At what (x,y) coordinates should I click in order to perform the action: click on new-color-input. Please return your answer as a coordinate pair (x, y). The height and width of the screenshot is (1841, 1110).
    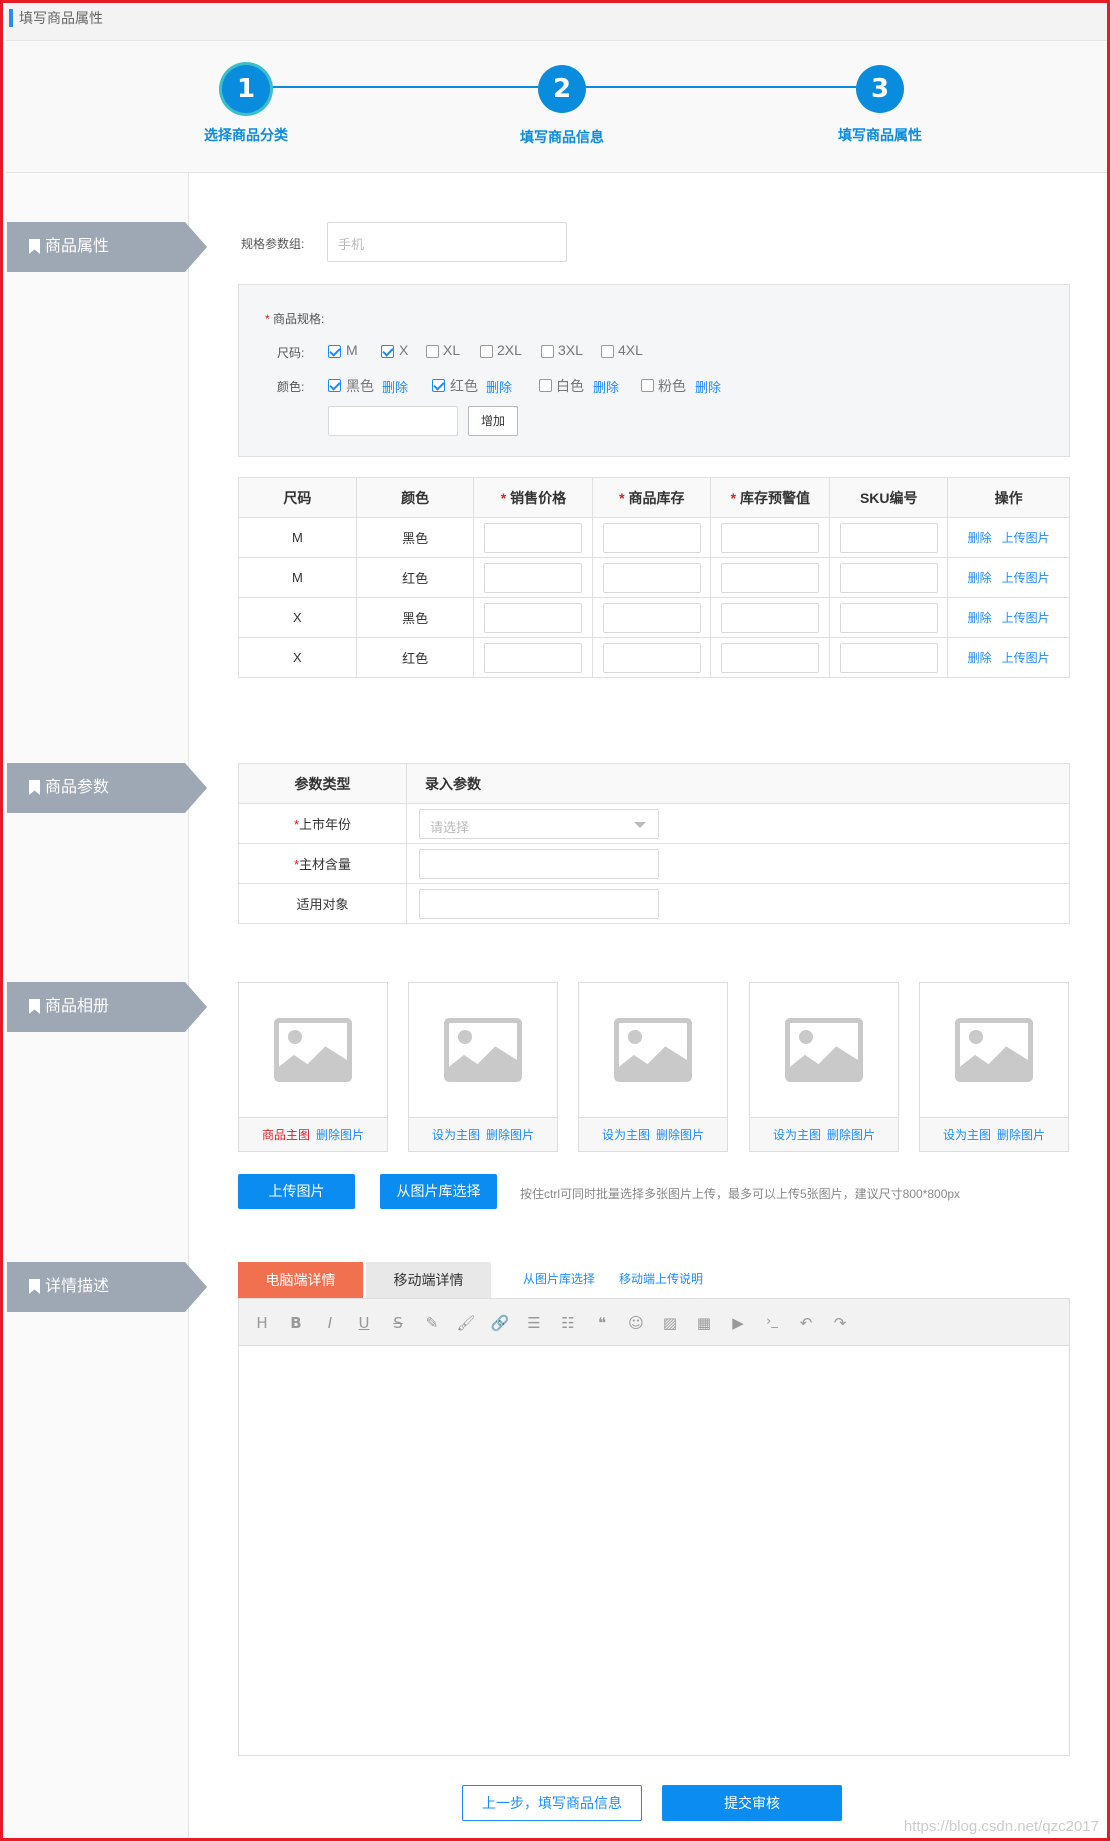
    Looking at the image, I should click on (393, 421).